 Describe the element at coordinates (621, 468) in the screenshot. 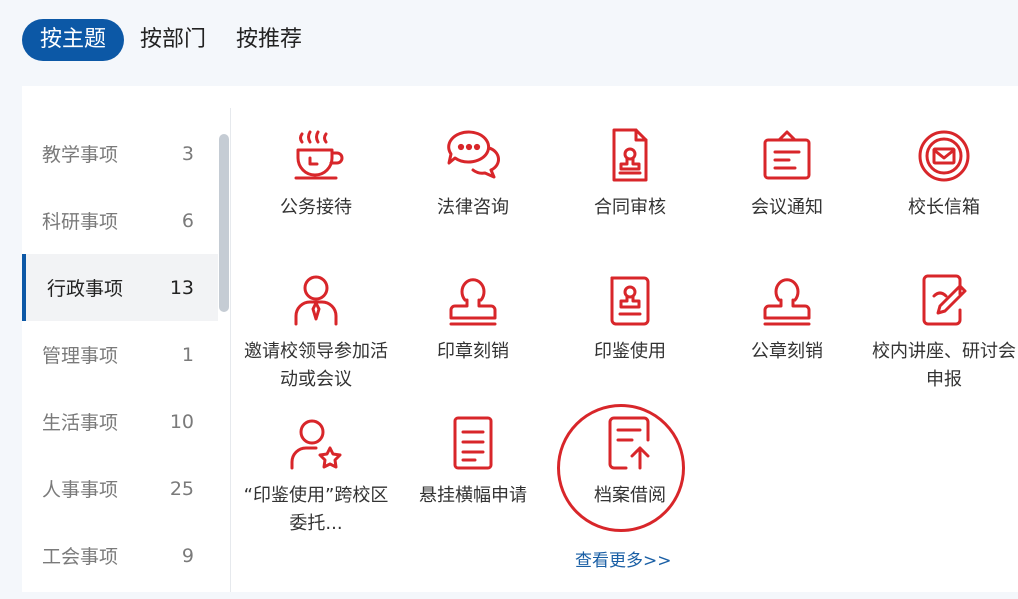

I see `highlight-circle` at that location.